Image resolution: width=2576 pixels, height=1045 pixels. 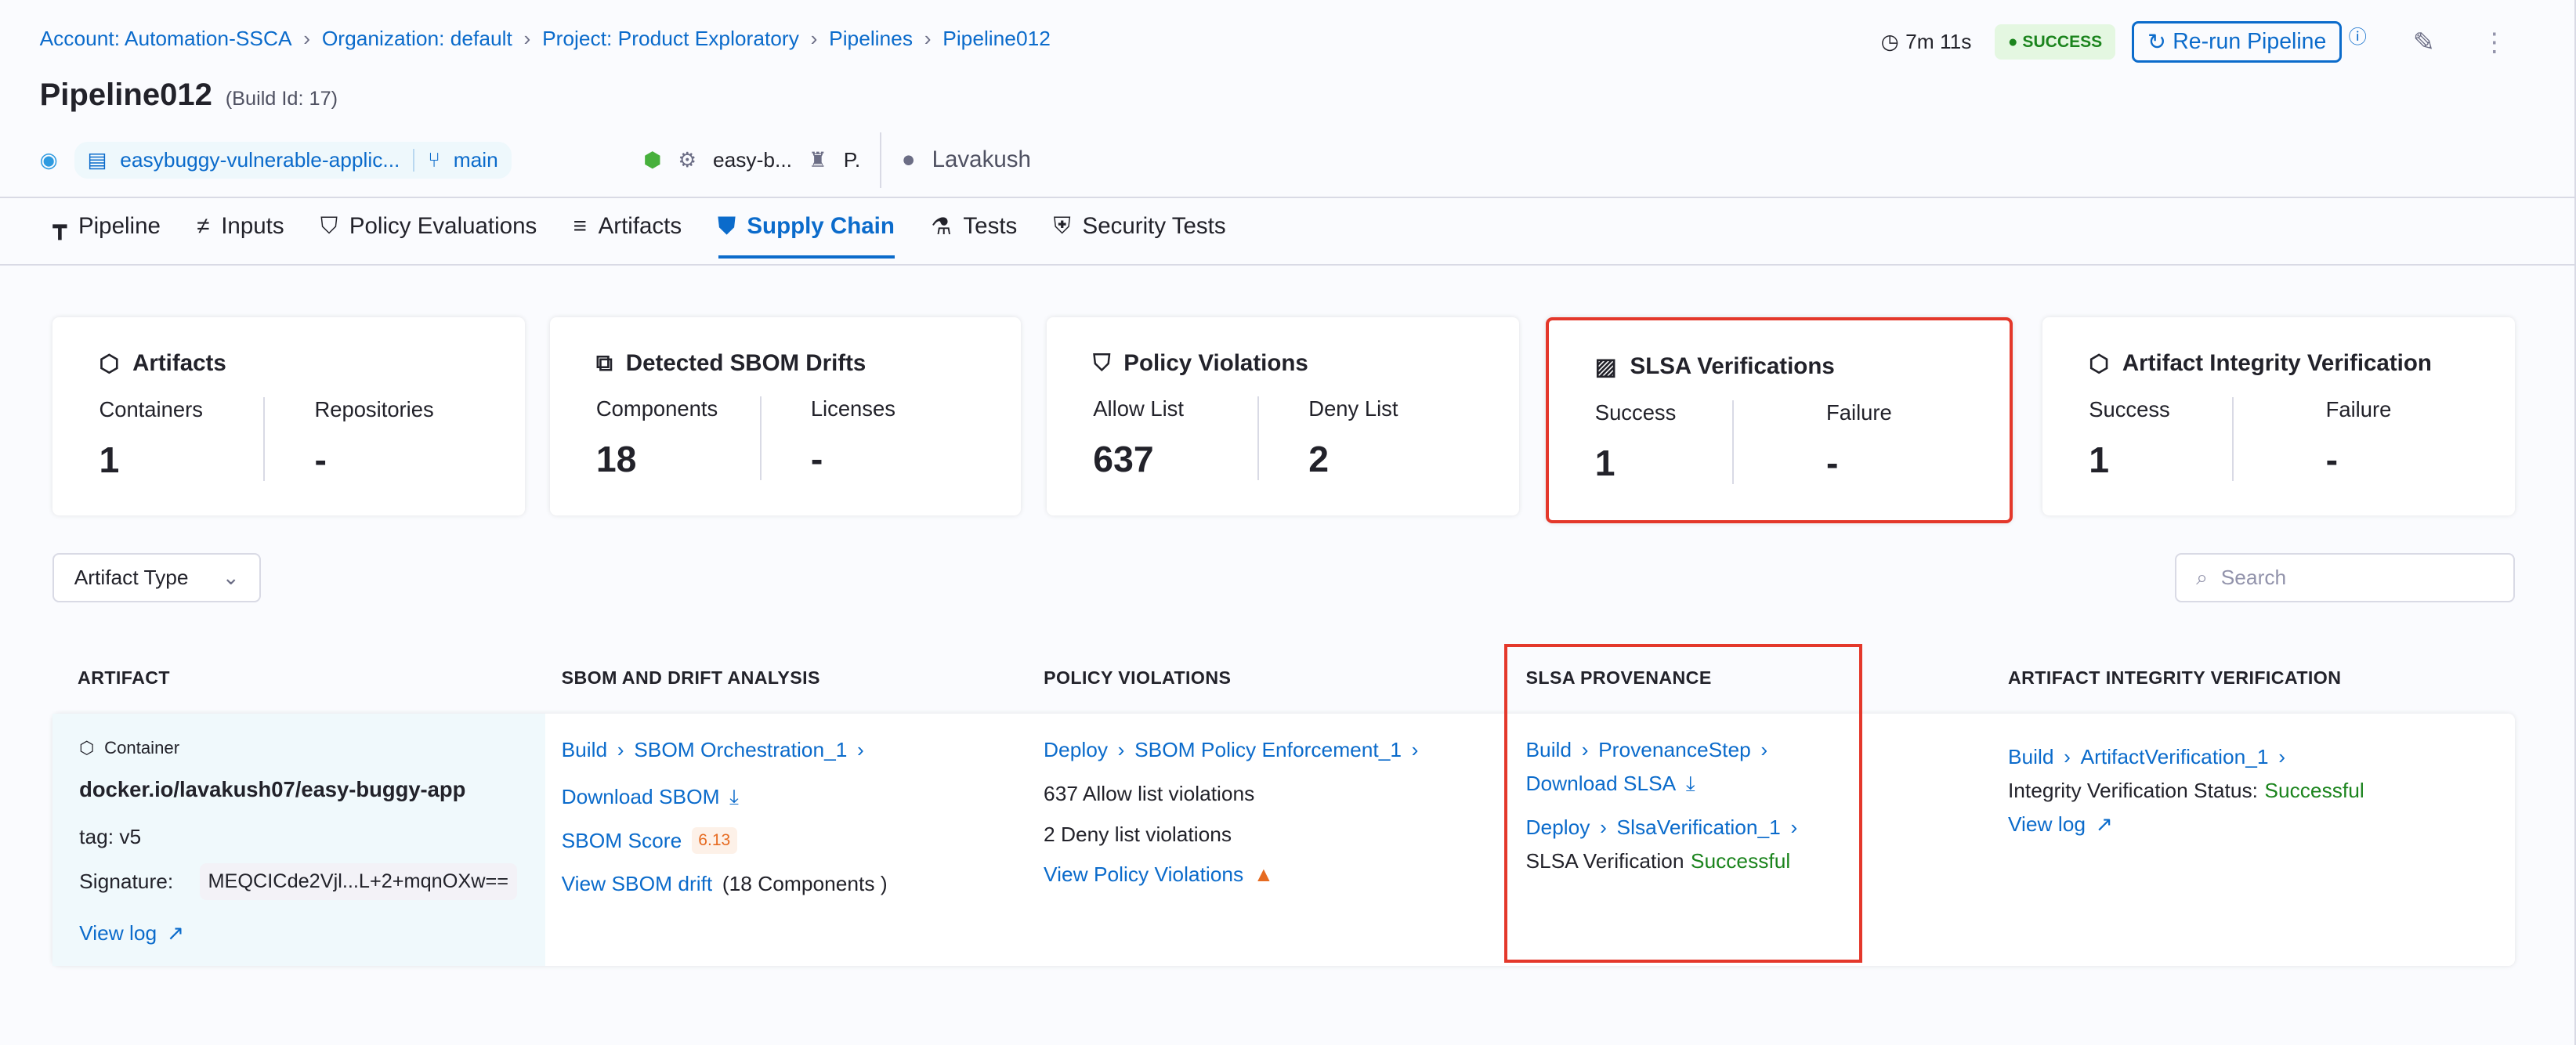 I want to click on branch-icon: ⑂, so click(x=434, y=159).